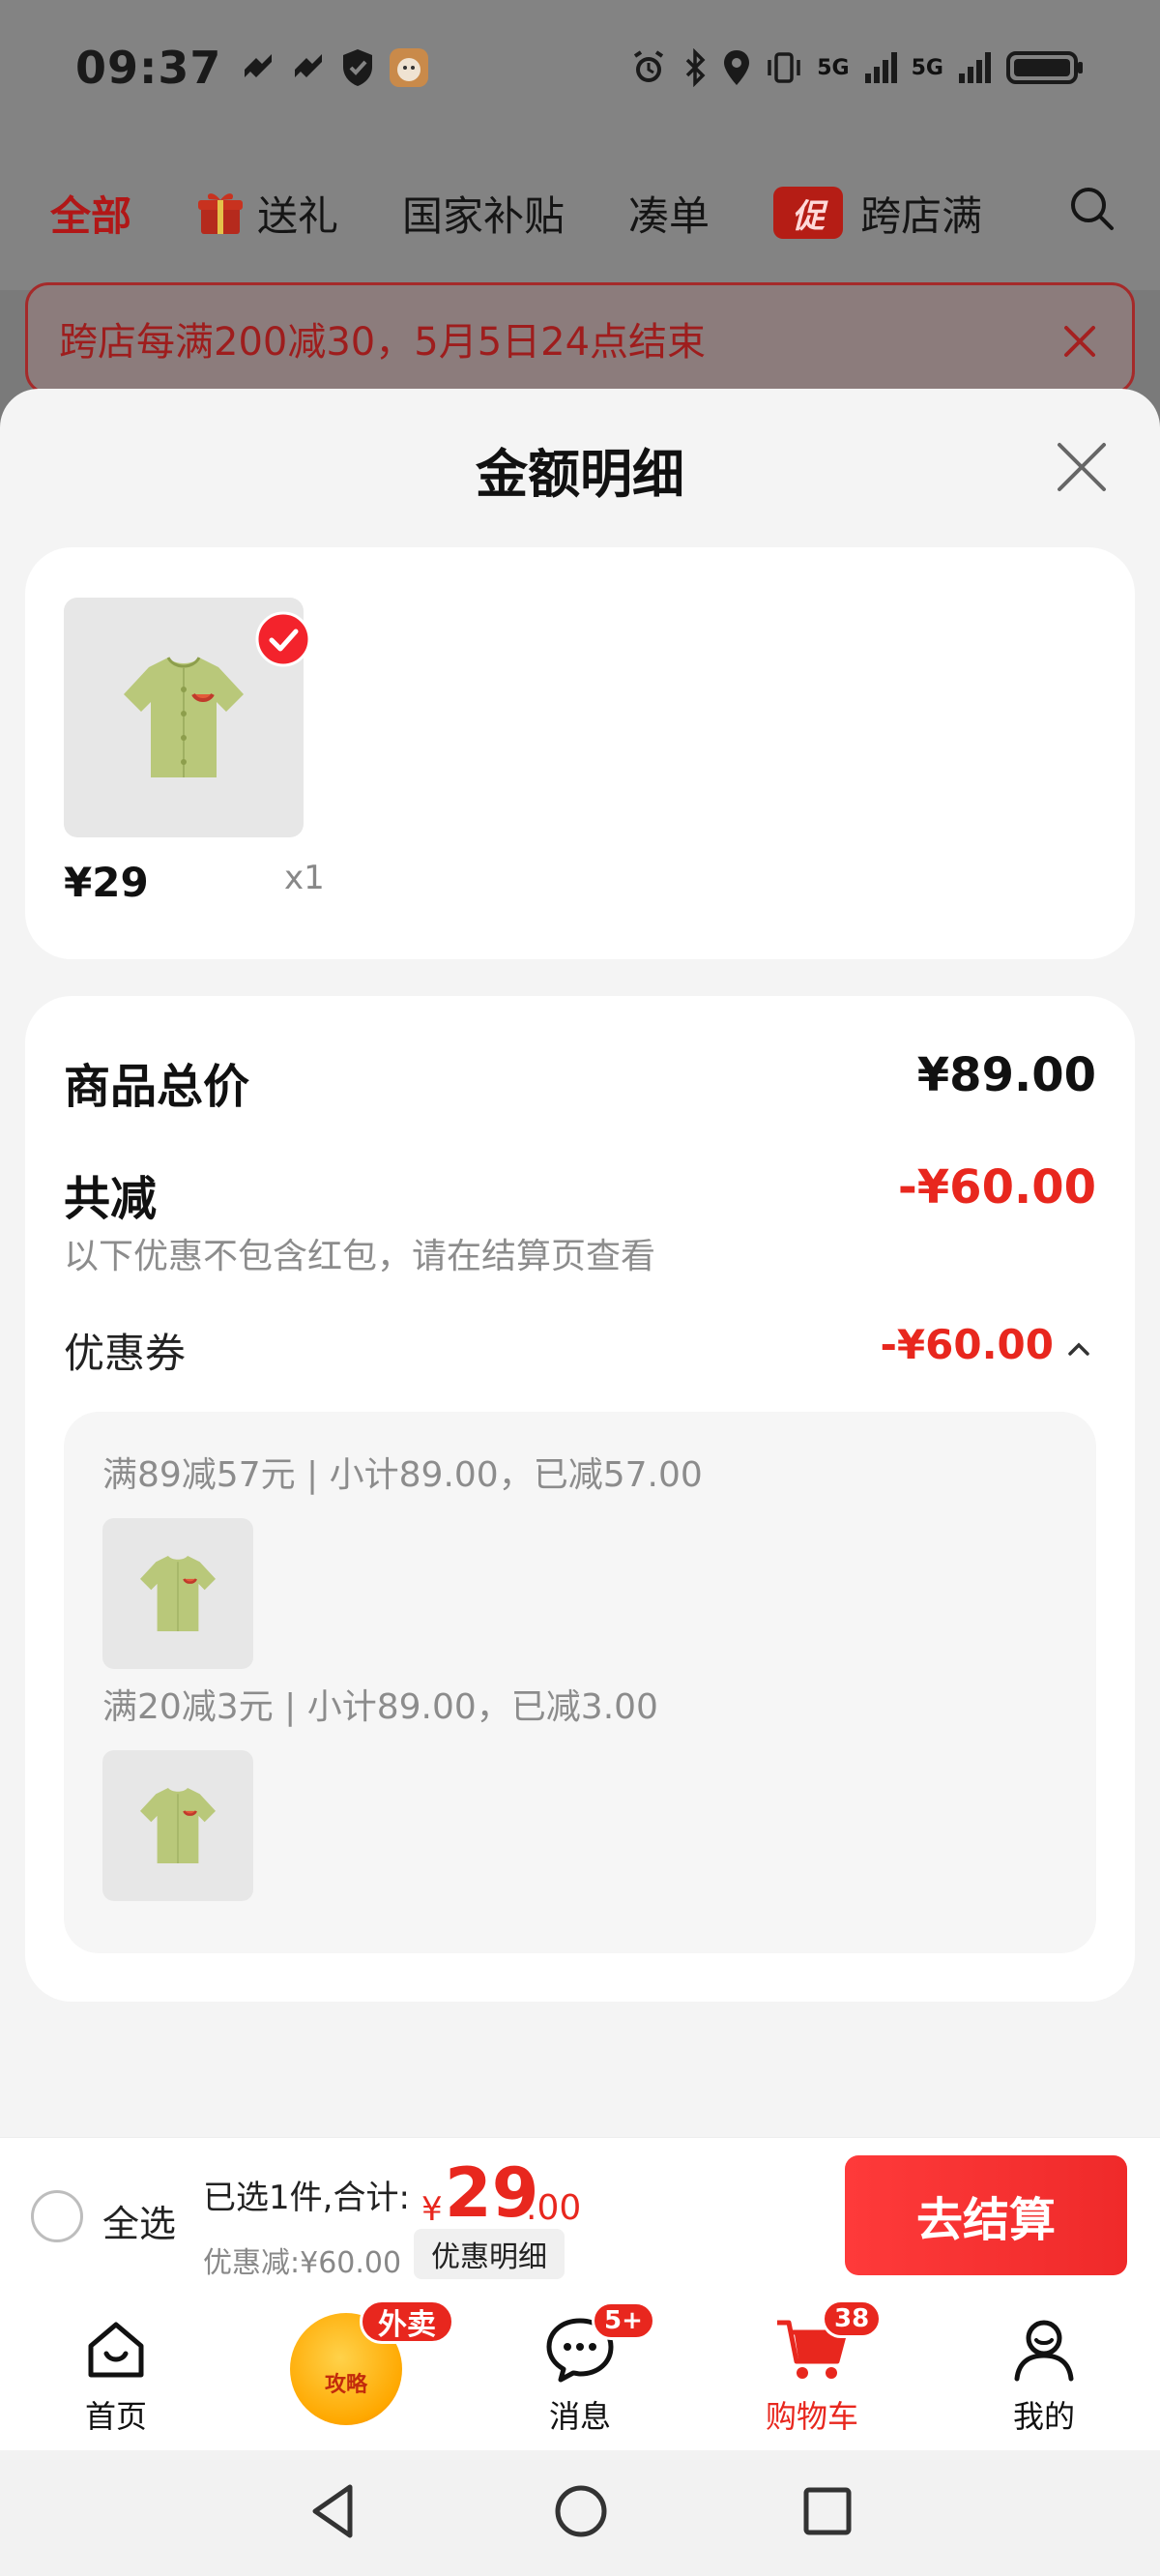 Image resolution: width=1160 pixels, height=2576 pixels. I want to click on tab-all: 全部, so click(91, 213).